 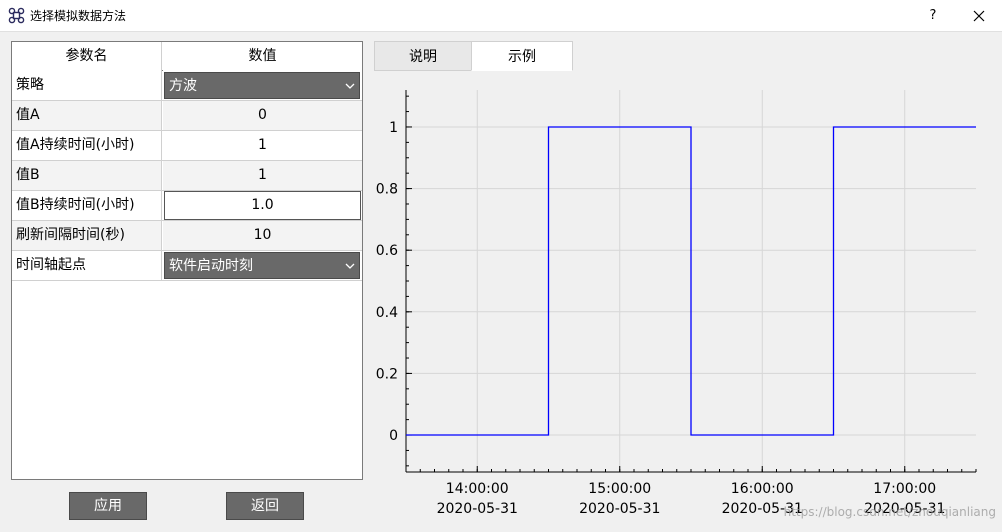 What do you see at coordinates (87, 85) in the screenshot?
I see `row-label: 策略` at bounding box center [87, 85].